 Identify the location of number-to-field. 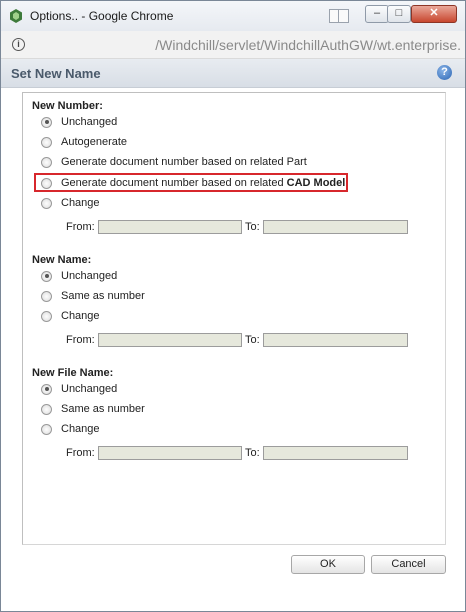
(335, 227).